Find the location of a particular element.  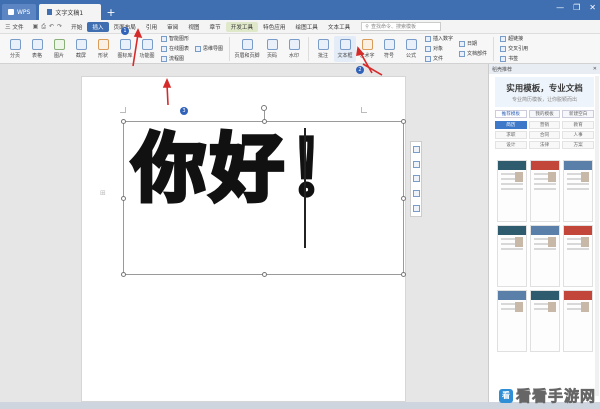

art-text: 你好！ is located at coordinates (248, 169).